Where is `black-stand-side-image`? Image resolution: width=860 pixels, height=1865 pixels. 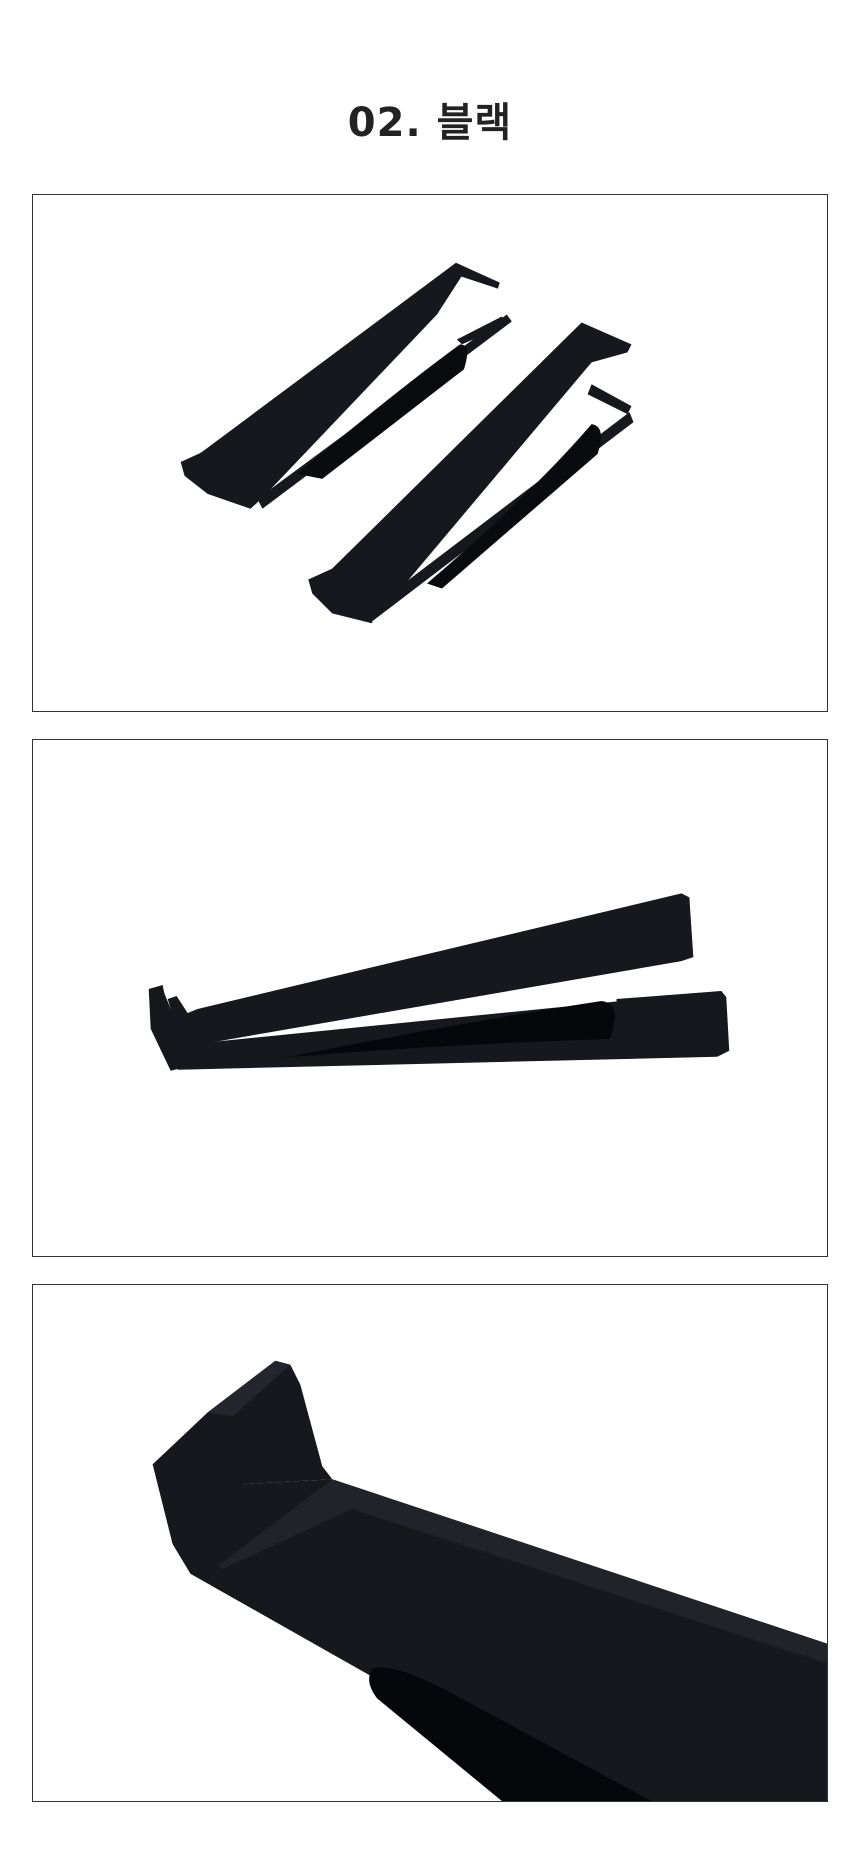
black-stand-side-image is located at coordinates (439, 982).